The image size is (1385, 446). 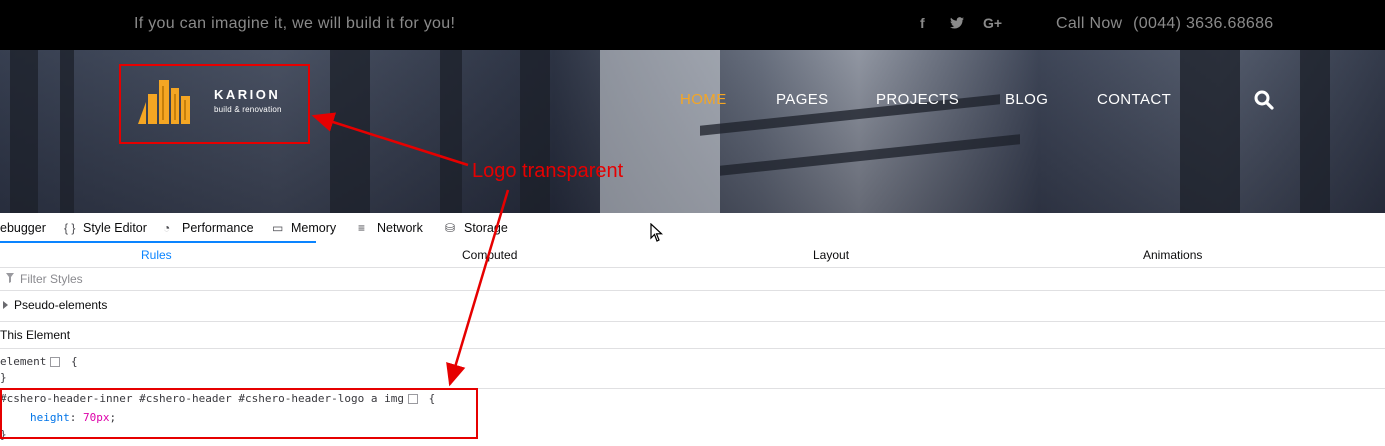 What do you see at coordinates (450, 228) in the screenshot?
I see `database-icon: ⛁` at bounding box center [450, 228].